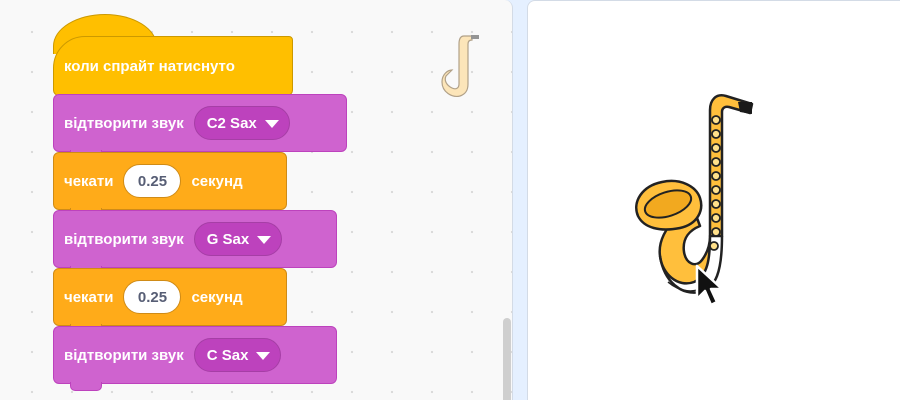  I want to click on saxophone-icon, so click(463, 66).